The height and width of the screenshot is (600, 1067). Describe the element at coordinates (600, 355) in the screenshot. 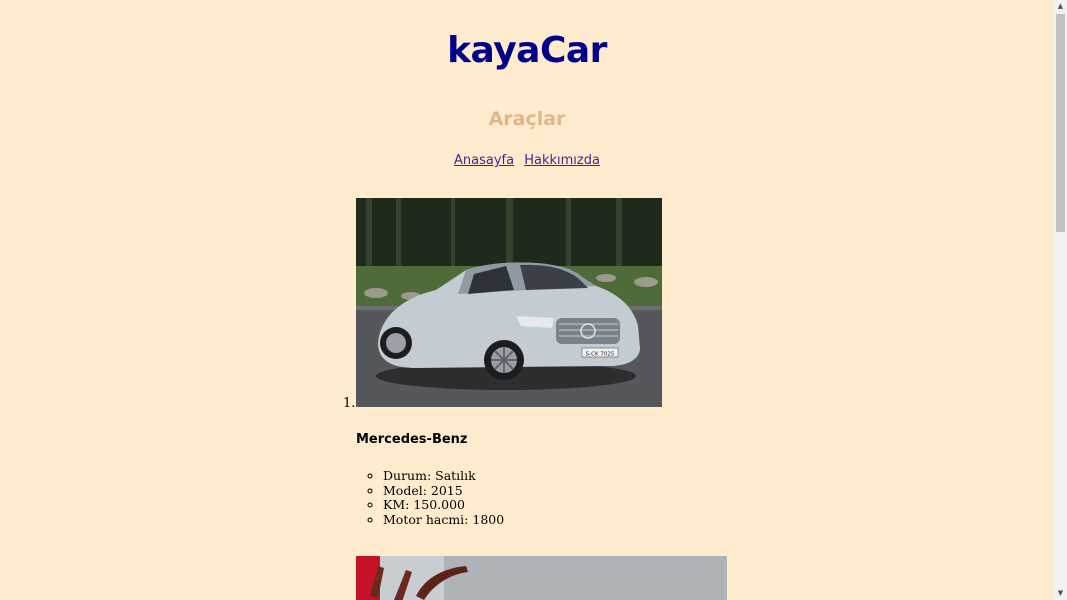

I see `license-plate-text: S-CK 7025` at that location.